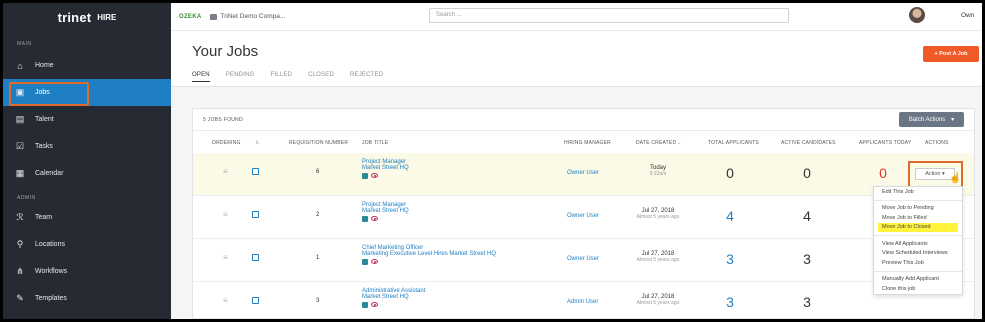 Image resolution: width=985 pixels, height=322 pixels. Describe the element at coordinates (20, 173) in the screenshot. I see `calendar-icon: ▦` at that location.